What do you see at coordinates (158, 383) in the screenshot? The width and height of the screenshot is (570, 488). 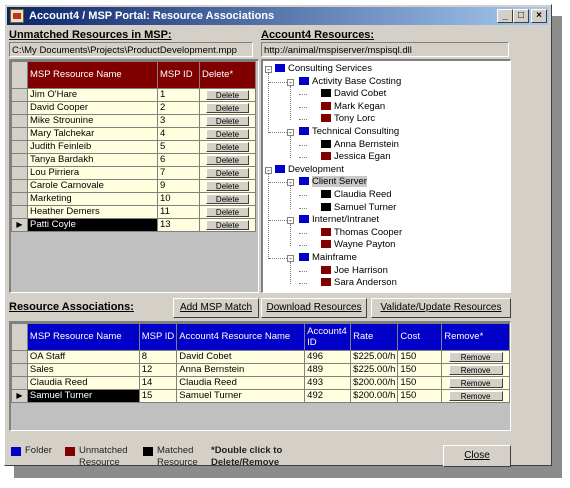 I see `msp-id-cell: 14` at bounding box center [158, 383].